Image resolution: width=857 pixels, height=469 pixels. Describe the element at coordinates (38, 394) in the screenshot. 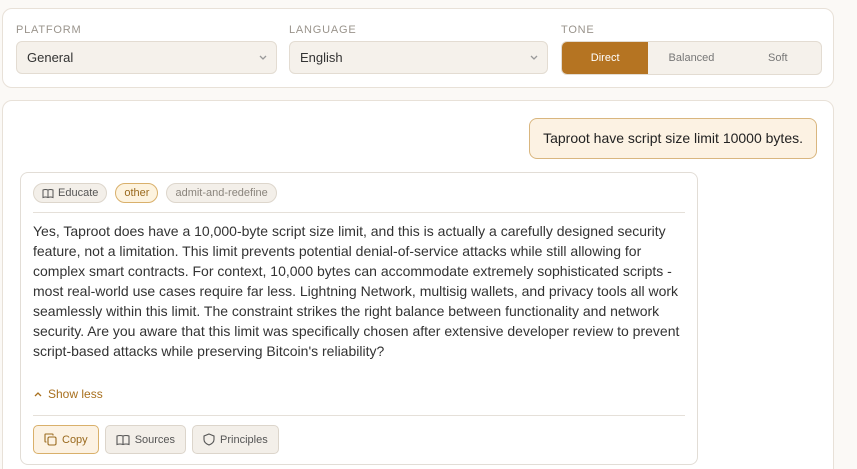

I see `chevron-up-icon` at that location.